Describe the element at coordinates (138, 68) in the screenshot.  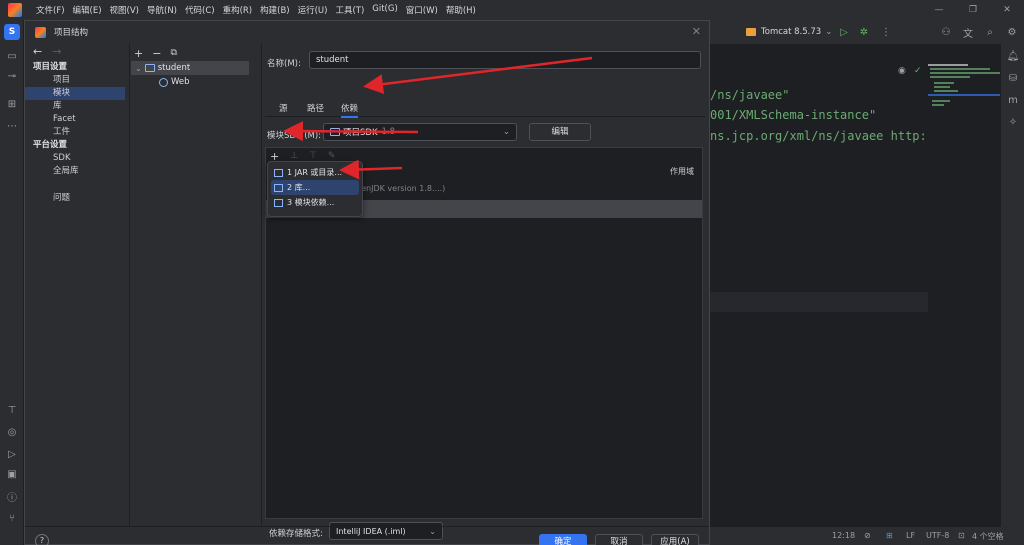
I see `chevron-down-icon: ⌄` at that location.